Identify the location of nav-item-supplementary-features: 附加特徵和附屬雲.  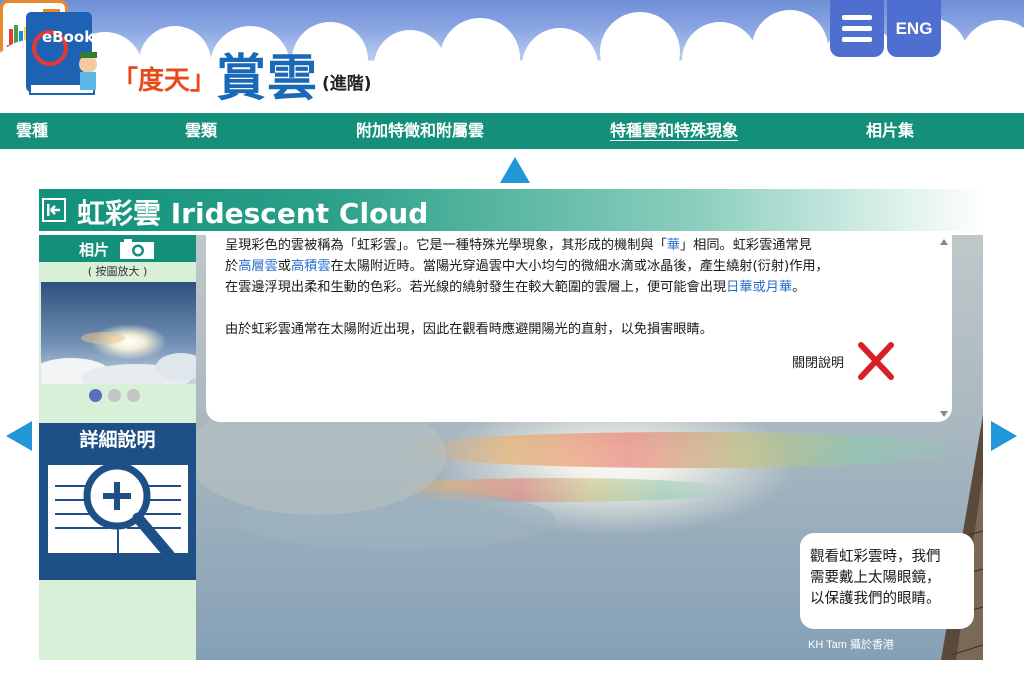
(420, 131).